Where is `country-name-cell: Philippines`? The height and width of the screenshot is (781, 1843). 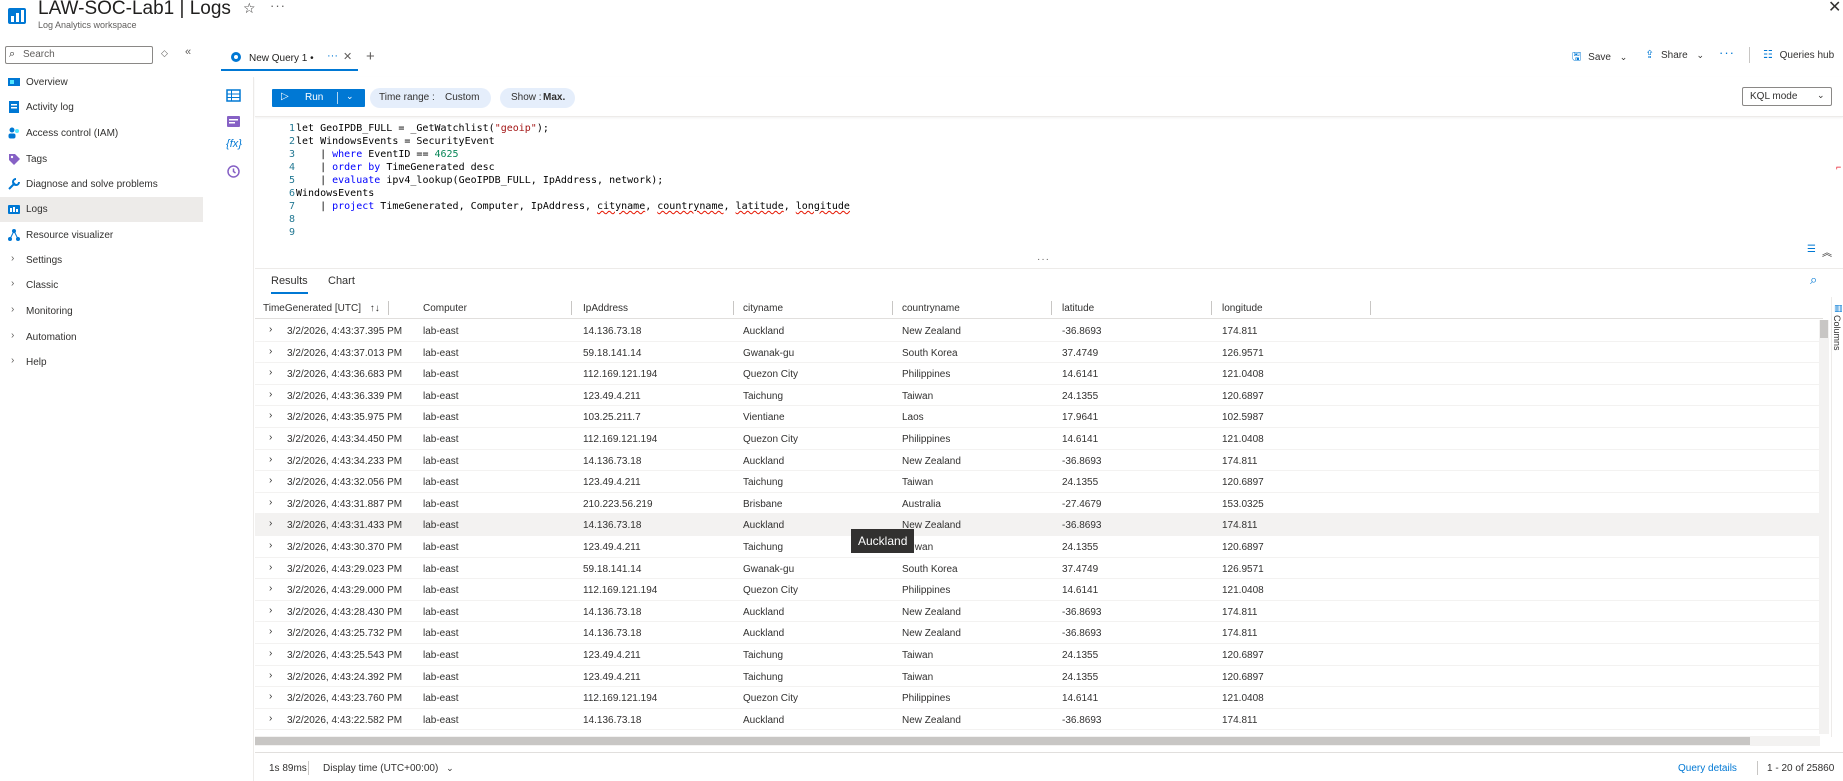
country-name-cell: Philippines is located at coordinates (926, 439).